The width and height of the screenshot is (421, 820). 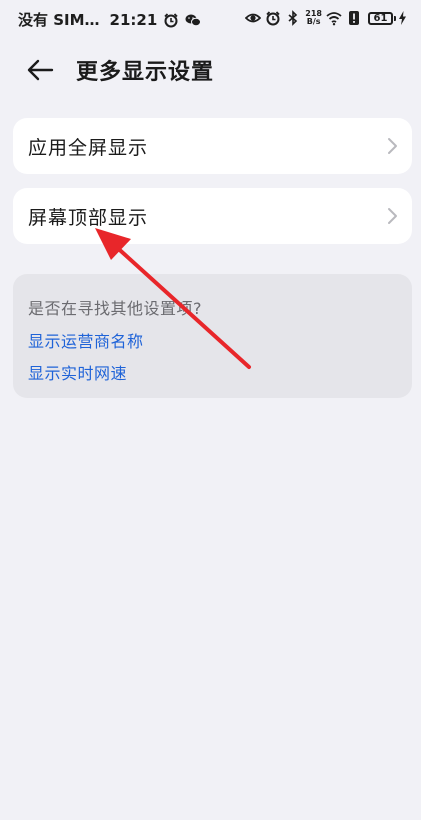 I want to click on charging-icon, so click(x=402, y=18).